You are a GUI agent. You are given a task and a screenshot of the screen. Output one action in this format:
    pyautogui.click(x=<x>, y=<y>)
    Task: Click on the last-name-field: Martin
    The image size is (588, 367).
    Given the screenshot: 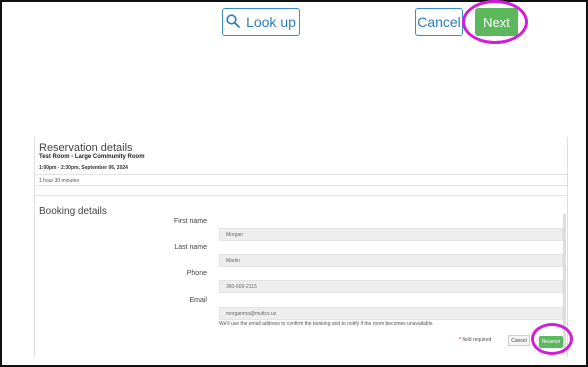 What is the action you would take?
    pyautogui.click(x=391, y=260)
    